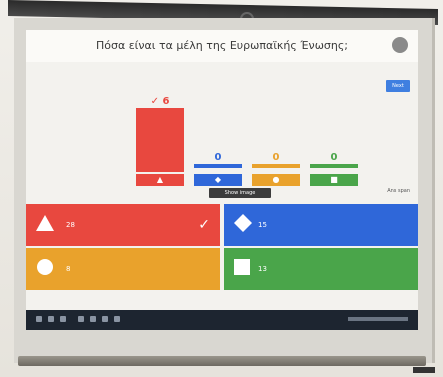  What do you see at coordinates (70, 225) in the screenshot?
I see `answer-text: 28` at bounding box center [70, 225].